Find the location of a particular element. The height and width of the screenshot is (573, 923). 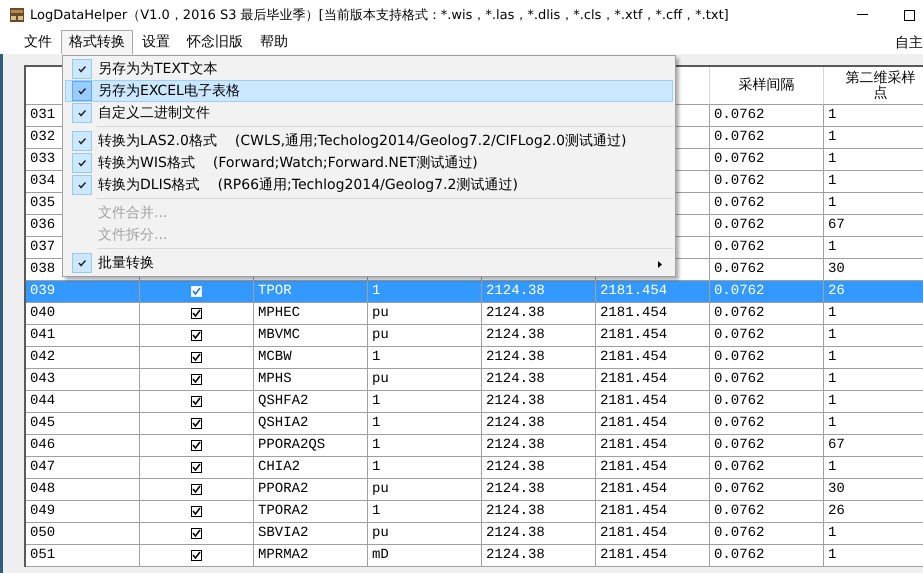

table-cell: 044 is located at coordinates (43, 401).